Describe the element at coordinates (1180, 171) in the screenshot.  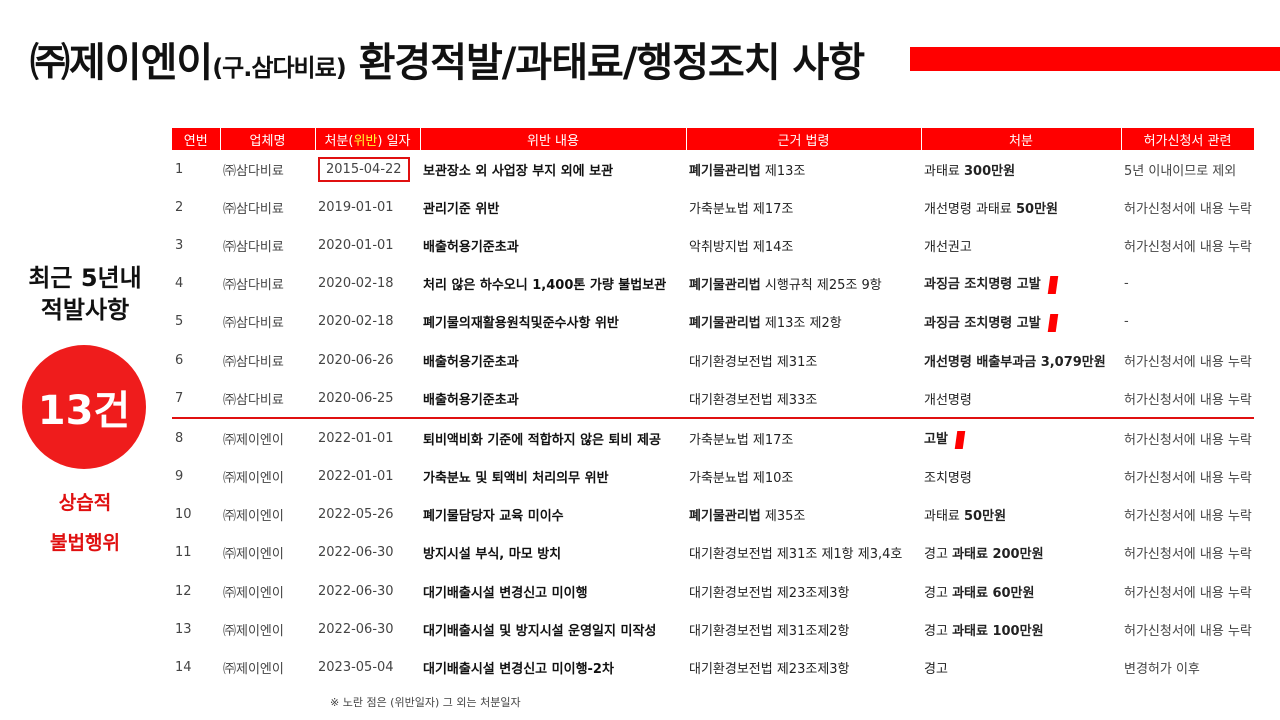
I see `permit-note: 5년 이내이므로 제외` at that location.